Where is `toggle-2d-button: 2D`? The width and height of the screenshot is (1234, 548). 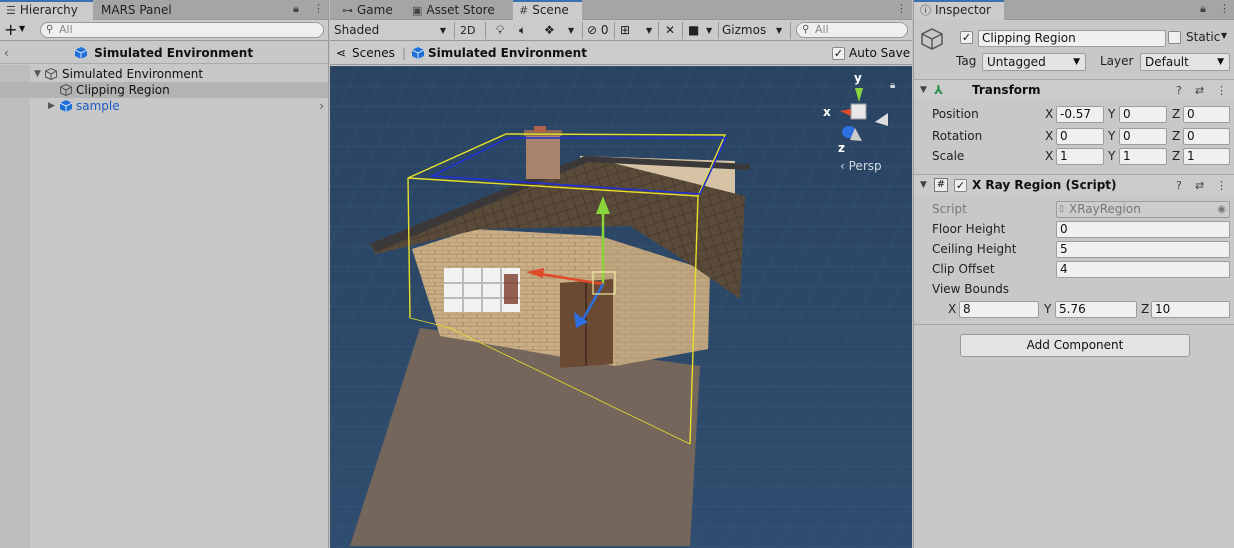 toggle-2d-button: 2D is located at coordinates (467, 30).